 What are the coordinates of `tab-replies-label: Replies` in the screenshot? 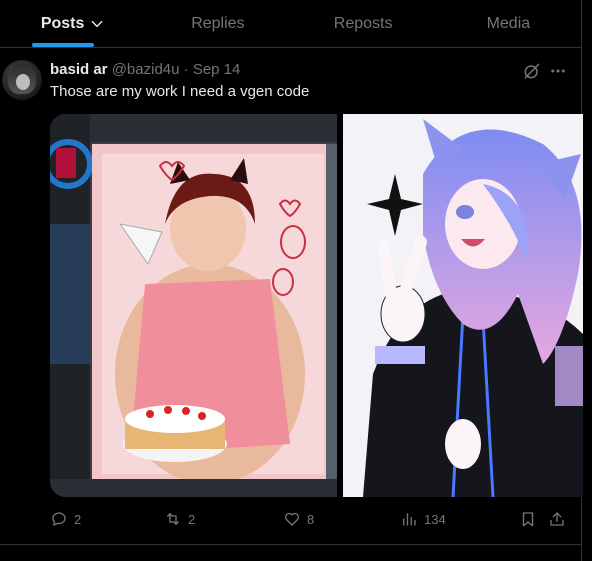 It's located at (218, 23).